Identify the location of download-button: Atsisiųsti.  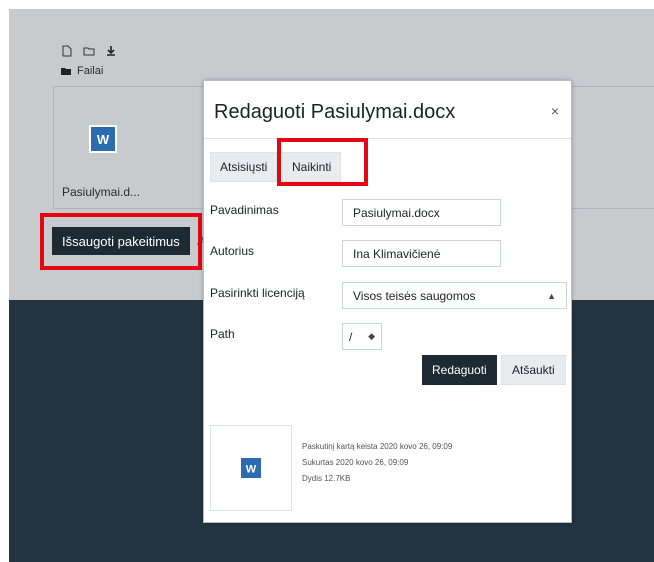
(244, 167).